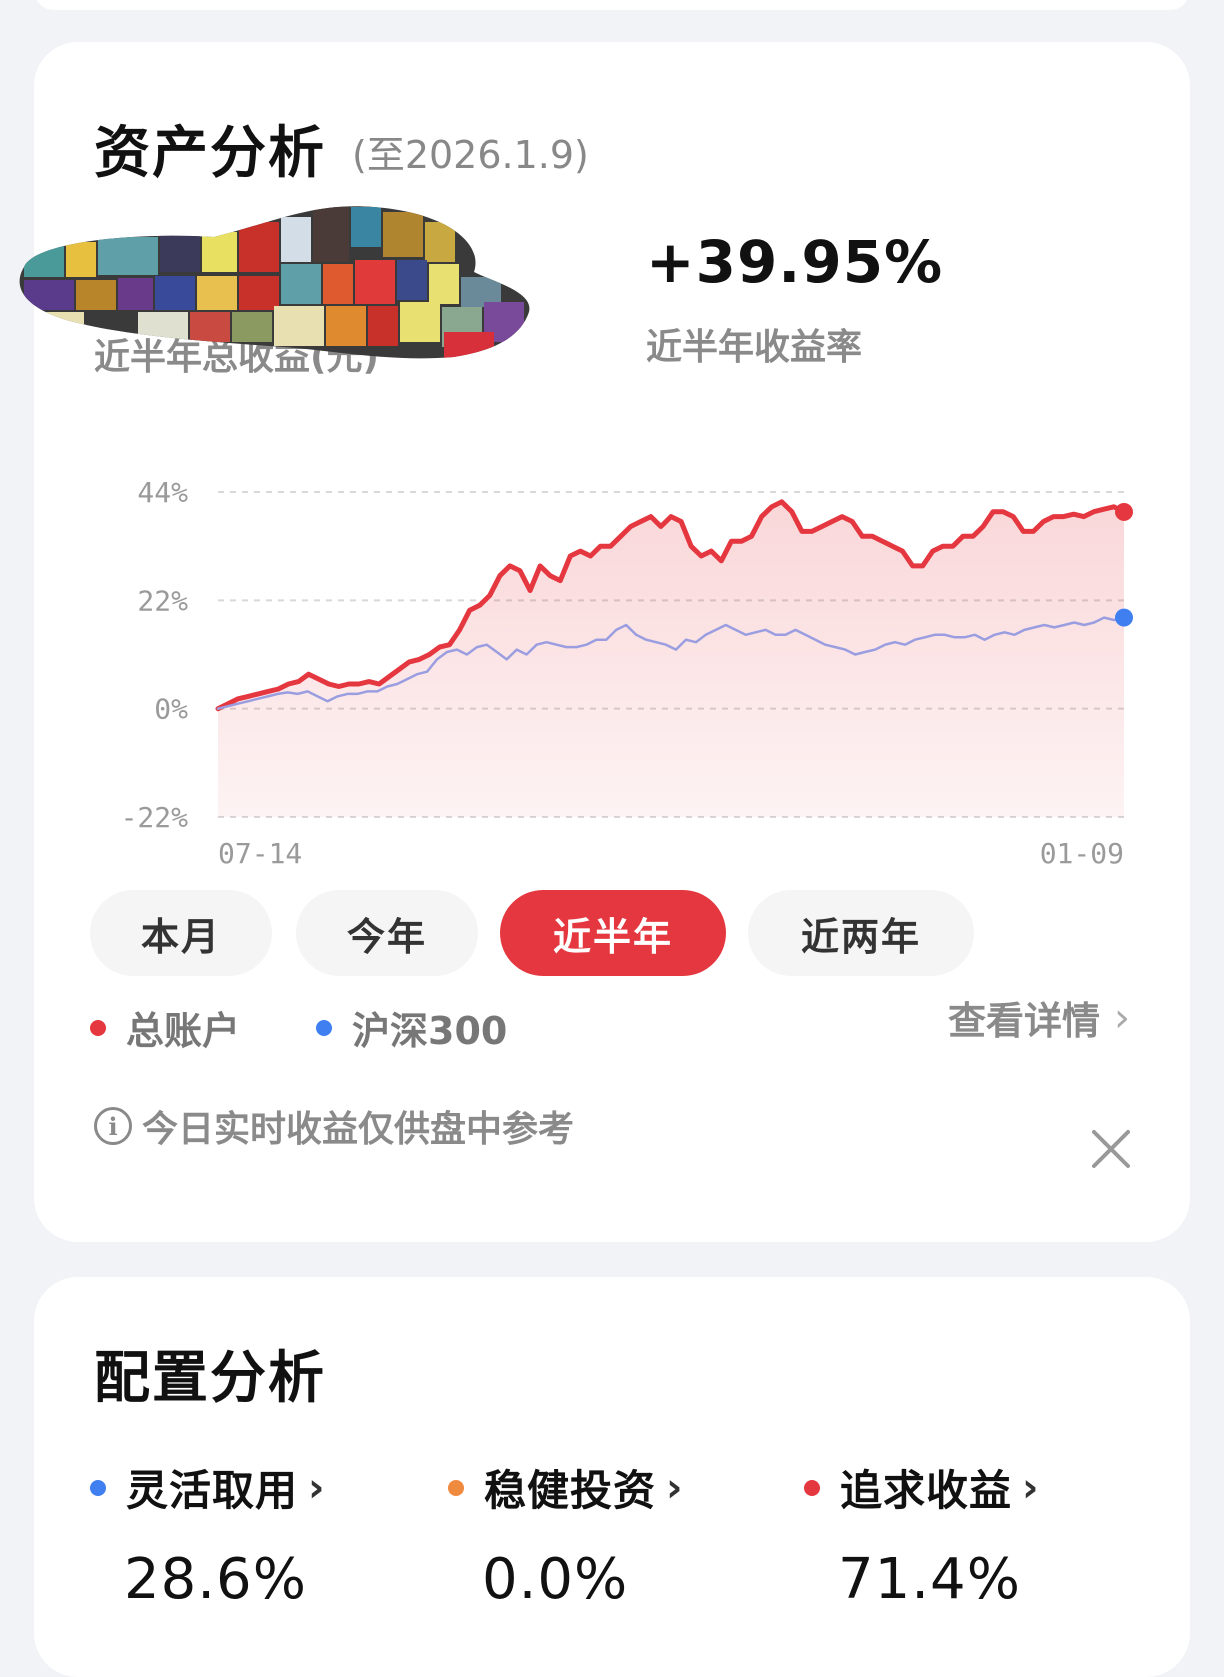  Describe the element at coordinates (210, 1378) in the screenshot. I see `config-analysis-title: 配置分析` at that location.